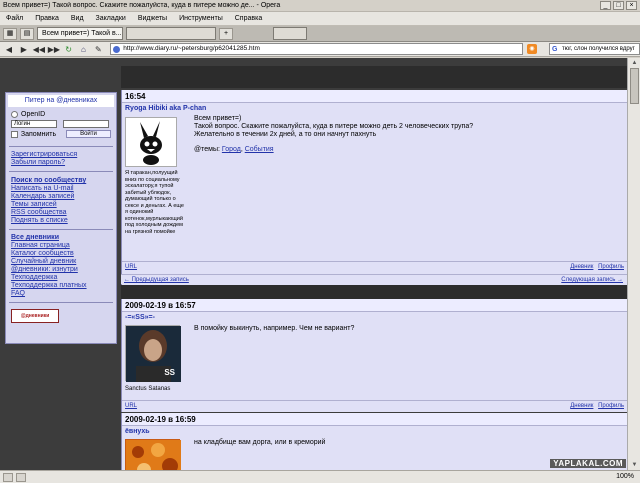  Describe the element at coordinates (88, 134) in the screenshot. I see `login-button: Войти` at that location.